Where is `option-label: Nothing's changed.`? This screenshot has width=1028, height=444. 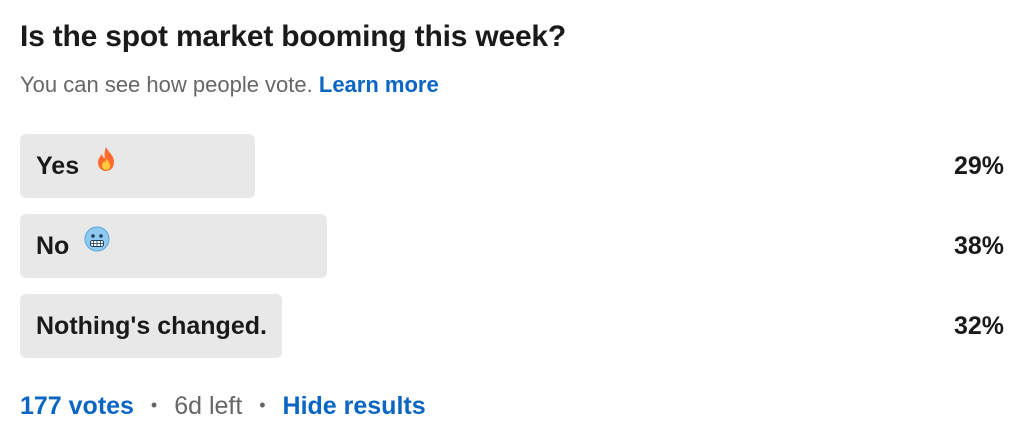
option-label: Nothing's changed. is located at coordinates (151, 326).